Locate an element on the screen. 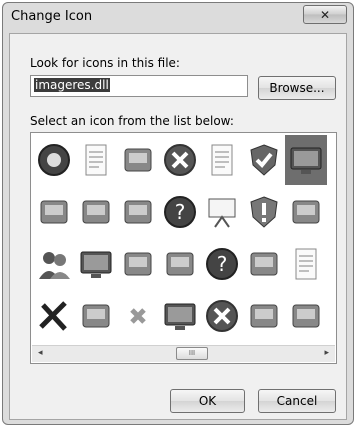  document-icon is located at coordinates (96, 160).